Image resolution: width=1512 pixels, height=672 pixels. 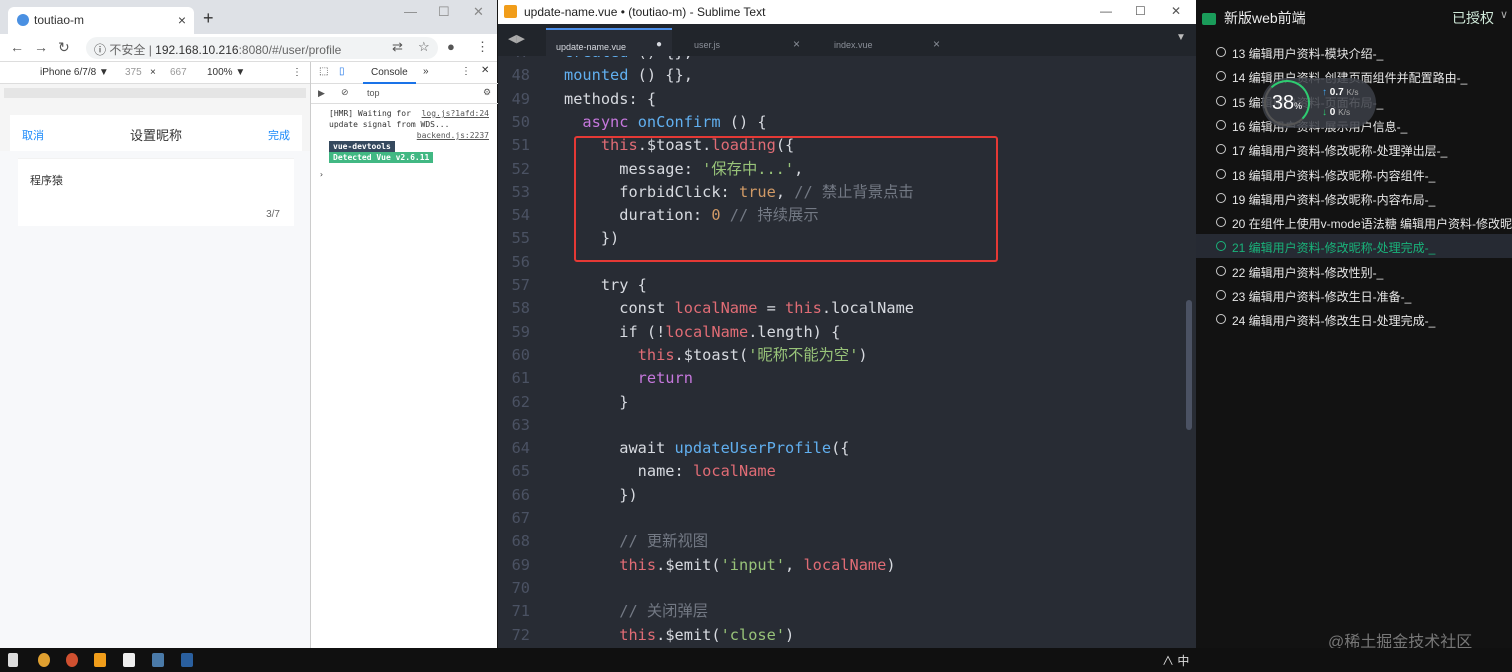 What do you see at coordinates (1334, 248) in the screenshot?
I see `lesson-label: 21 编辑用户资料-修改昵称-处理完成-_` at bounding box center [1334, 248].